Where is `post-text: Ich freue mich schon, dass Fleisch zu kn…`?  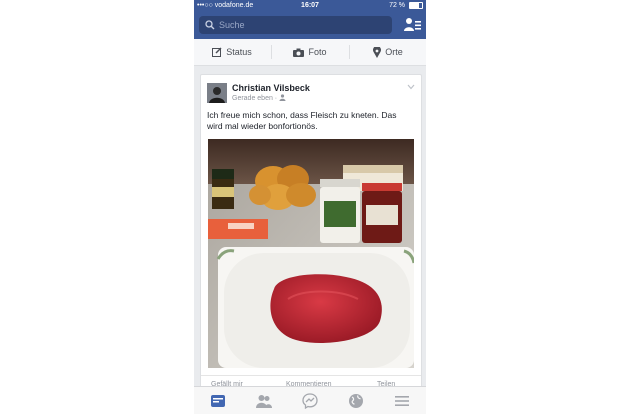
post-text: Ich freue mich schon, dass Fleisch zu kn… is located at coordinates (302, 120).